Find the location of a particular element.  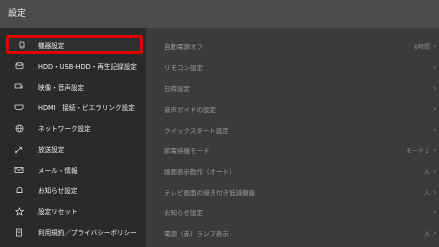

menu-item-av-settings: 映像・音声設定 is located at coordinates (74, 87).